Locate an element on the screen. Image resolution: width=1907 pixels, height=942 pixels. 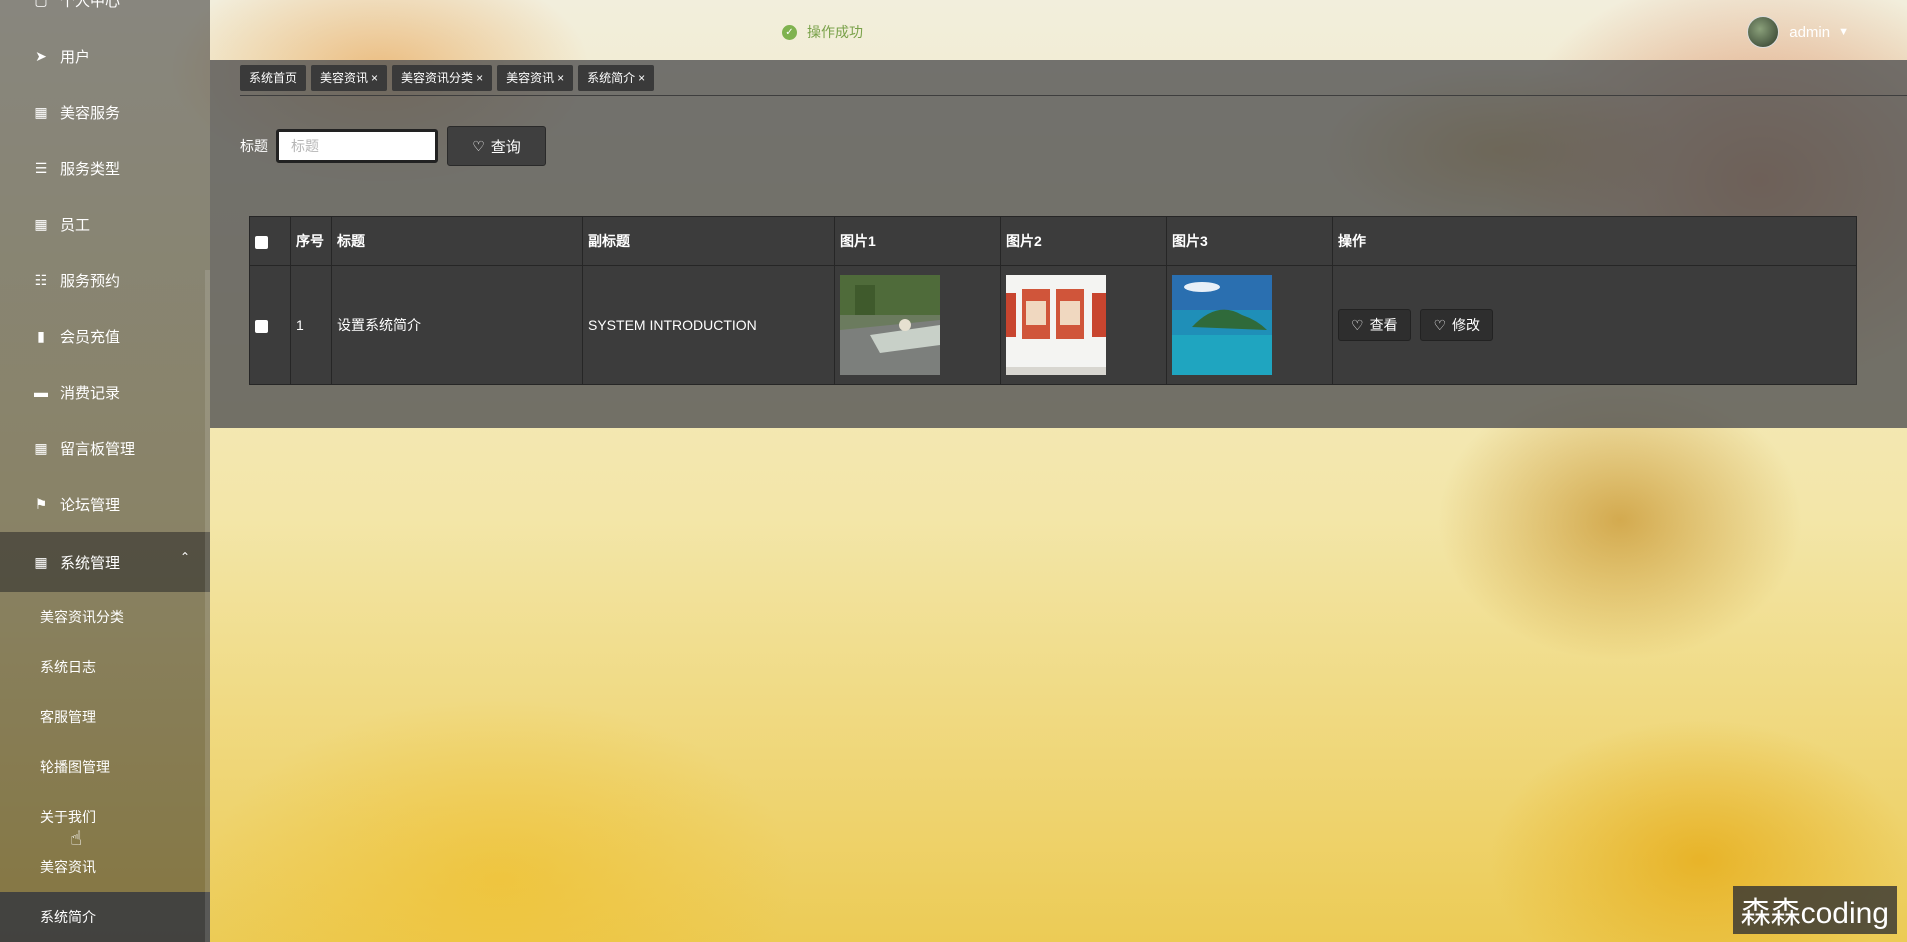
view-button: ♡ 查看 is located at coordinates (1374, 325).